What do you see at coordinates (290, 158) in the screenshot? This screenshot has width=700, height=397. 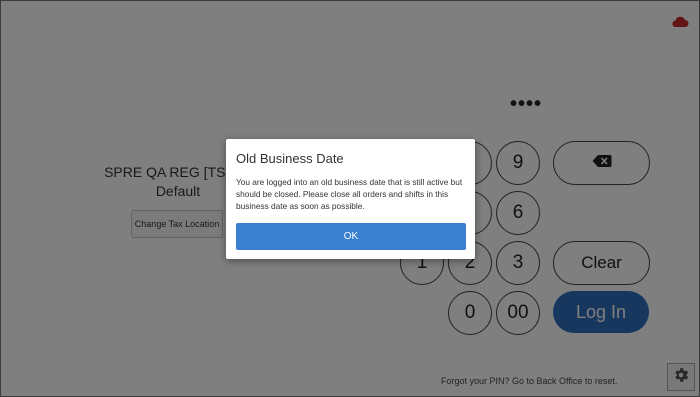 I see `dialog-title: Old Business Date` at bounding box center [290, 158].